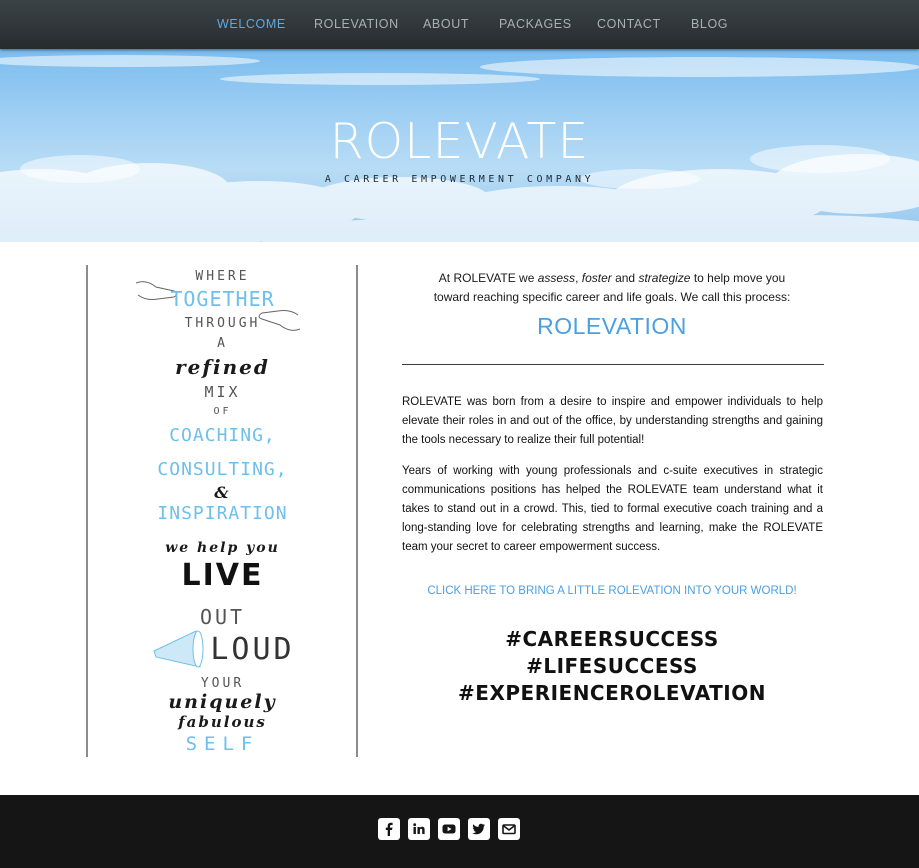 The image size is (919, 868). What do you see at coordinates (488, 278) in the screenshot?
I see `intro-text-part: At ROLEVATE we` at bounding box center [488, 278].